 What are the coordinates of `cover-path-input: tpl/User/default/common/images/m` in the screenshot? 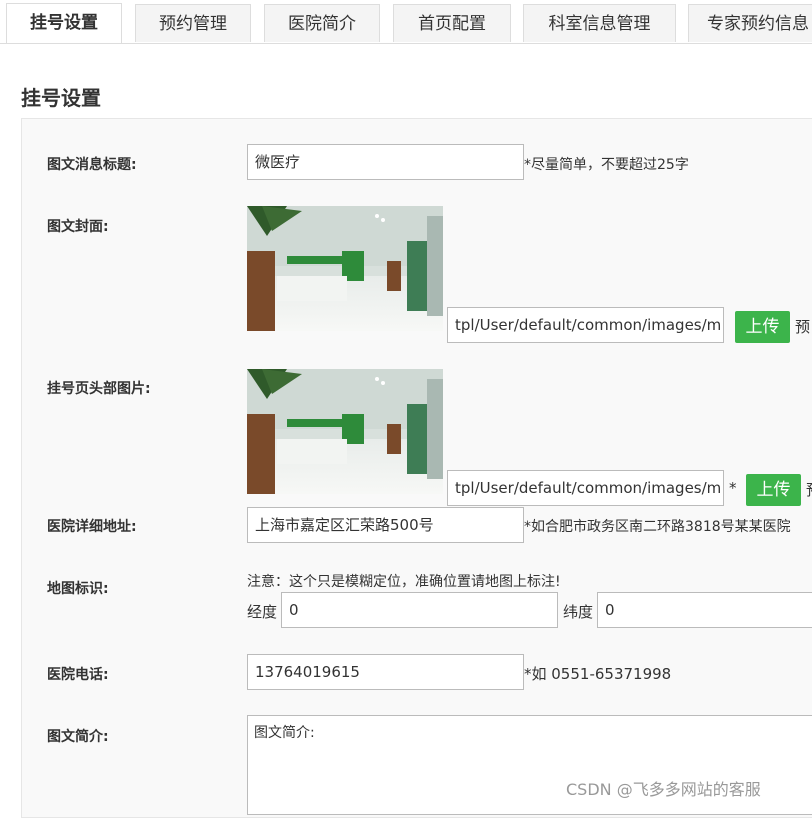 It's located at (585, 325).